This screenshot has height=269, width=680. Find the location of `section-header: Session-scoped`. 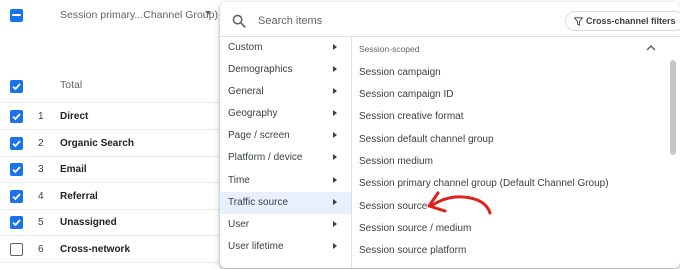

section-header: Session-scoped is located at coordinates (389, 49).